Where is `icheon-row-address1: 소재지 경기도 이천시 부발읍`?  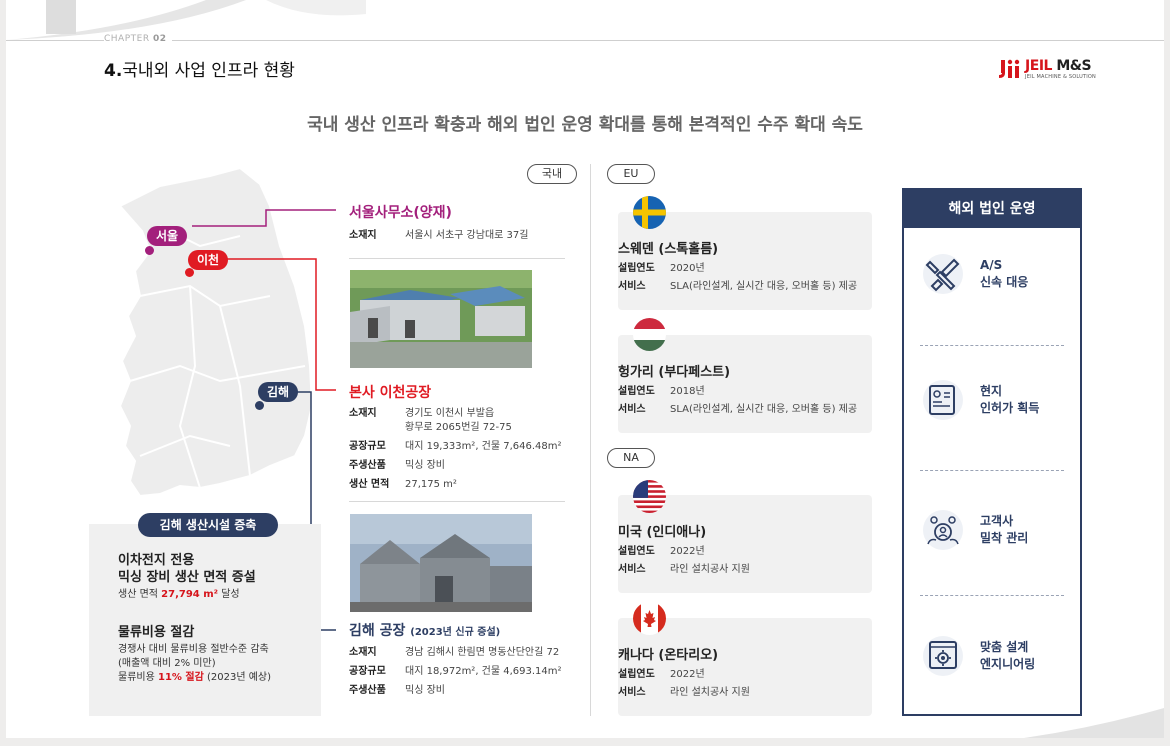
icheon-row-address1: 소재지 경기도 이천시 부발읍 is located at coordinates (422, 413).